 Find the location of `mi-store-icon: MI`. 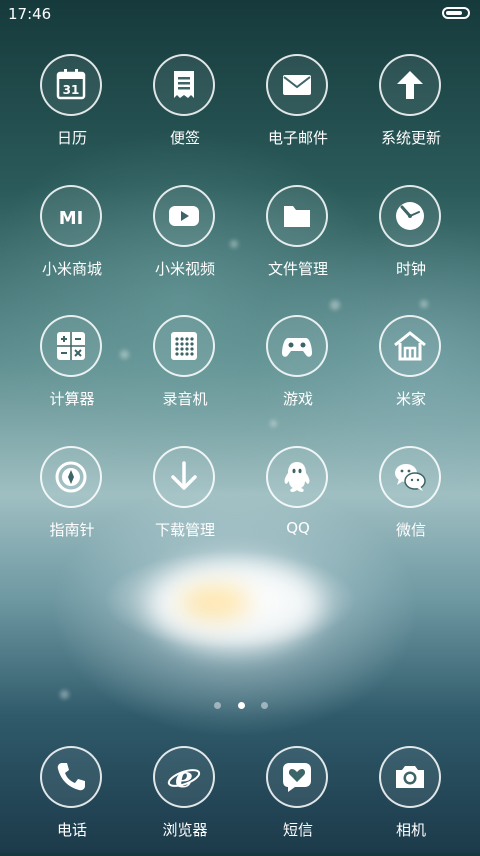

mi-store-icon: MI is located at coordinates (71, 216).